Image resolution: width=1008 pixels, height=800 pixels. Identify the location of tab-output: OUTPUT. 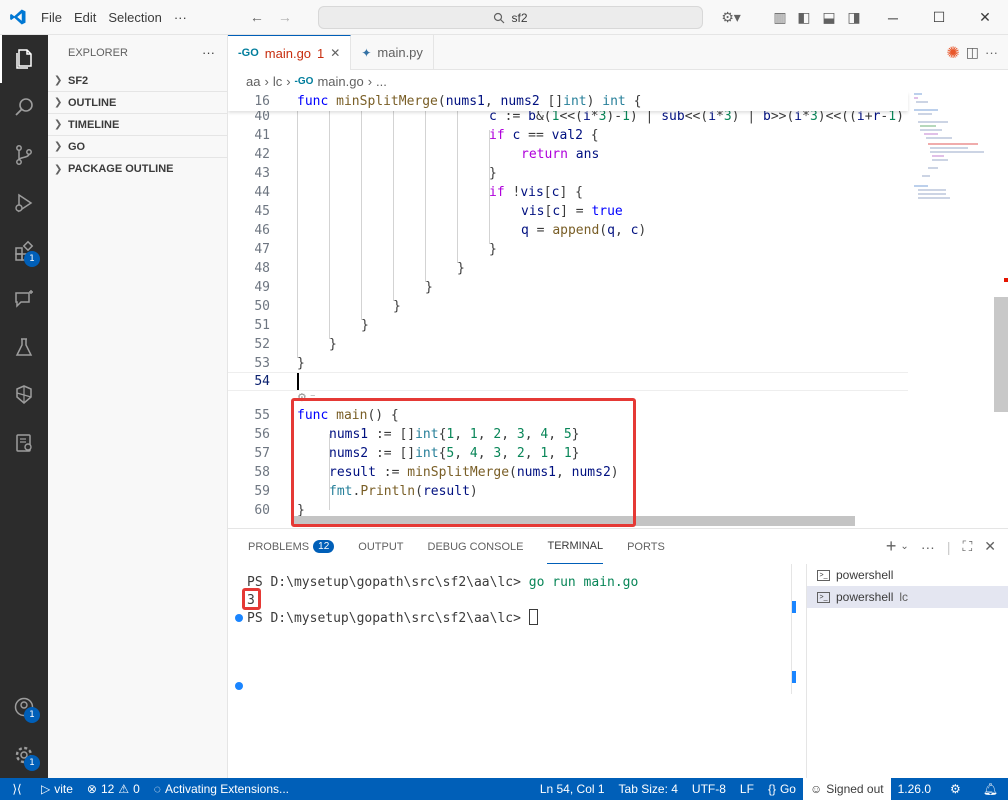
(380, 546).